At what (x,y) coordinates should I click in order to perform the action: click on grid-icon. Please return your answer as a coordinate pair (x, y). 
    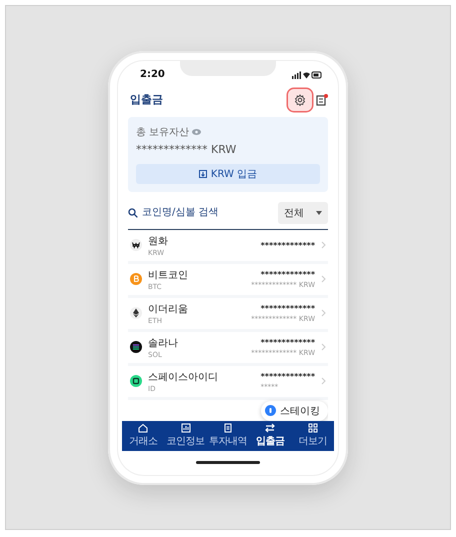
    Looking at the image, I should click on (313, 428).